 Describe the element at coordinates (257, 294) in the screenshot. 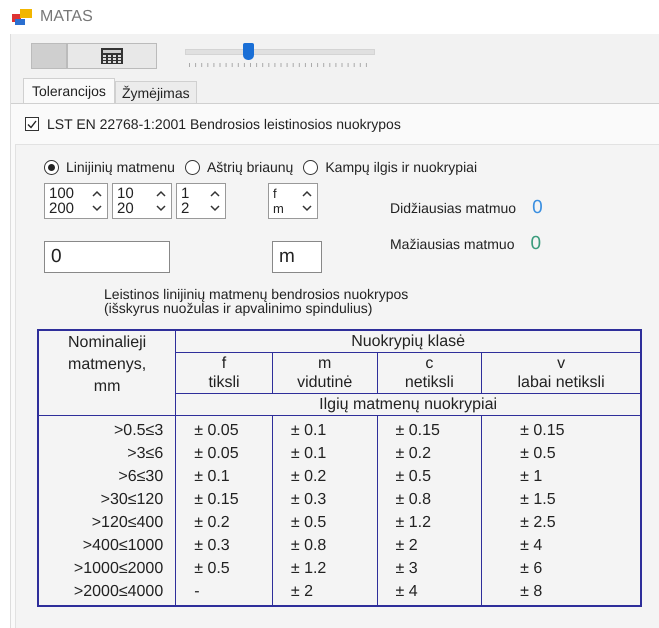

I see `table-caption: Leistinos linijinių matmenų bendrosios nuokrypos` at that location.